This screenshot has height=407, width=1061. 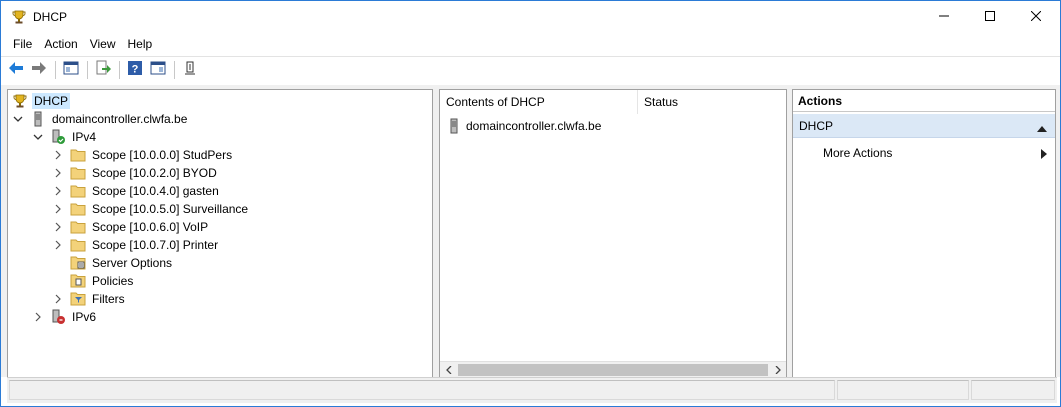 I want to click on close-button, so click(x=1036, y=17).